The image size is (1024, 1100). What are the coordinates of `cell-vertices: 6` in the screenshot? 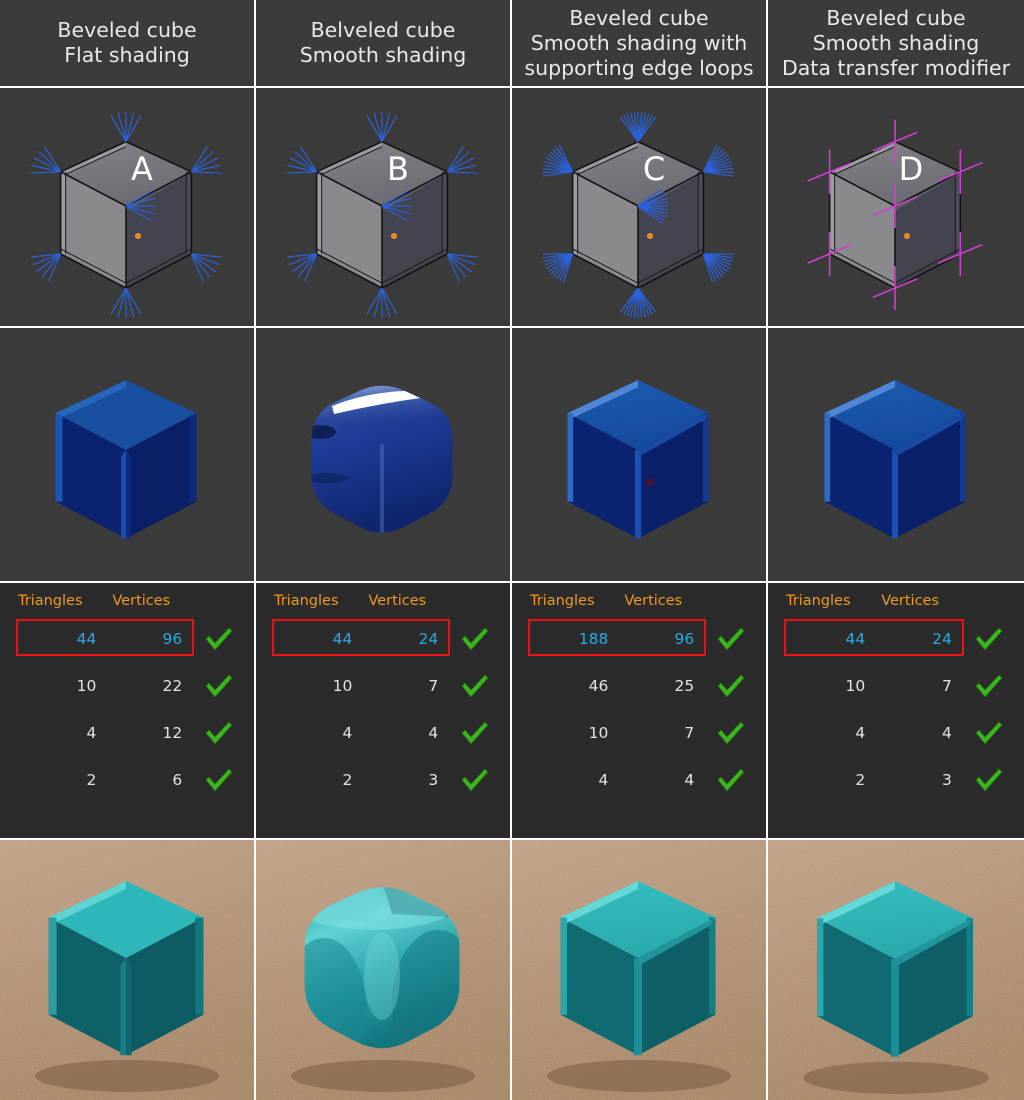 It's located at (177, 779).